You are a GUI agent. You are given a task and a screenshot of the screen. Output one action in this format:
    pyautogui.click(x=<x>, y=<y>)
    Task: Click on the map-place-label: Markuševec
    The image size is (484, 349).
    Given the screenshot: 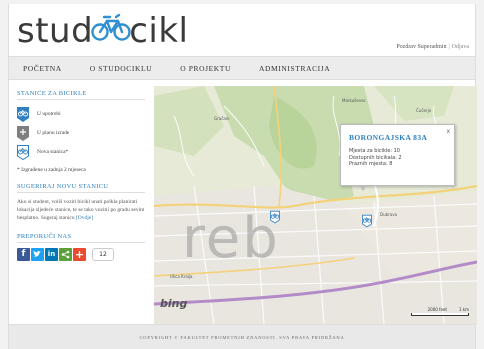 What is the action you would take?
    pyautogui.click(x=354, y=100)
    